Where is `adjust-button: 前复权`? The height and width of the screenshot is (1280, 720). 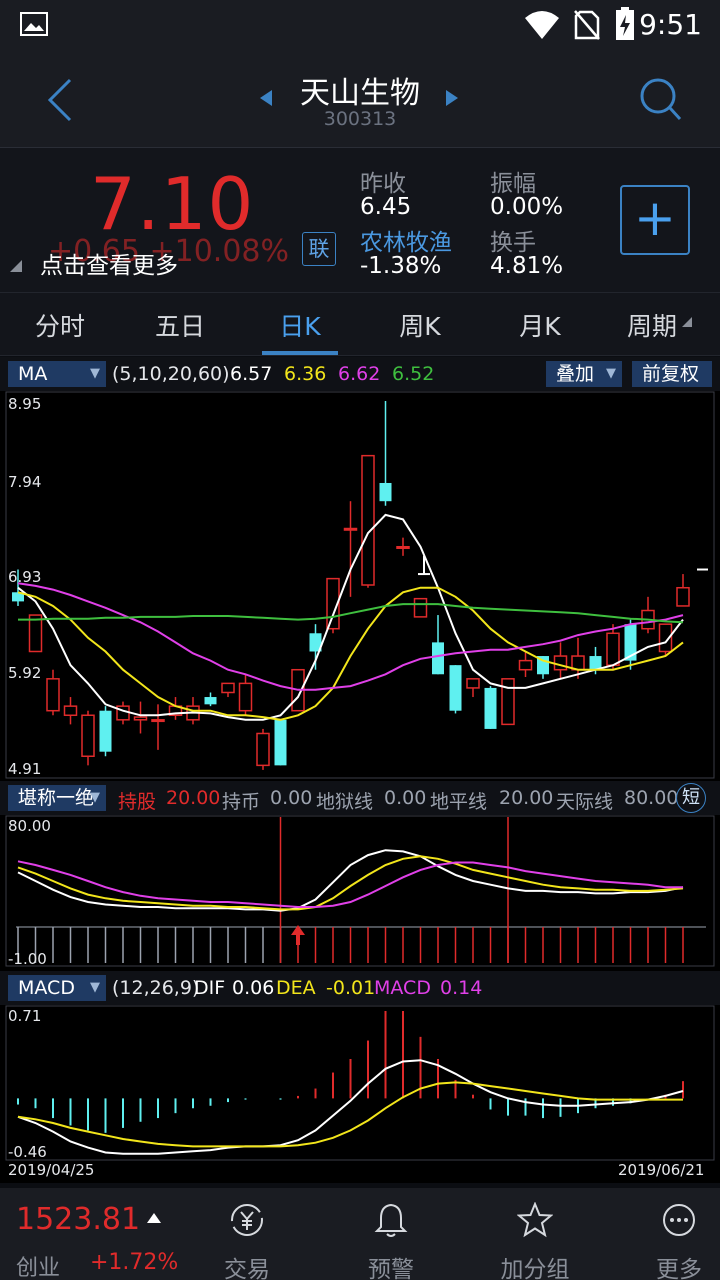 adjust-button: 前复权 is located at coordinates (672, 374).